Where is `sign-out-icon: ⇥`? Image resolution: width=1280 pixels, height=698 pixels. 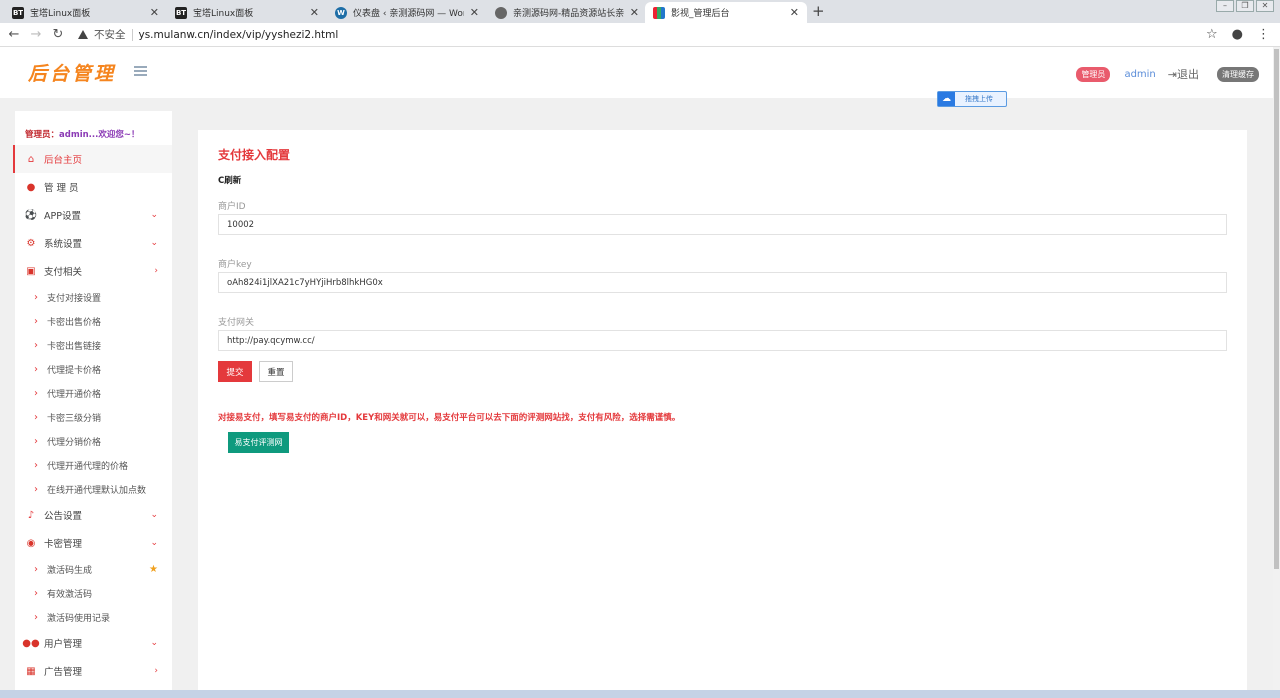 sign-out-icon: ⇥ is located at coordinates (1172, 74).